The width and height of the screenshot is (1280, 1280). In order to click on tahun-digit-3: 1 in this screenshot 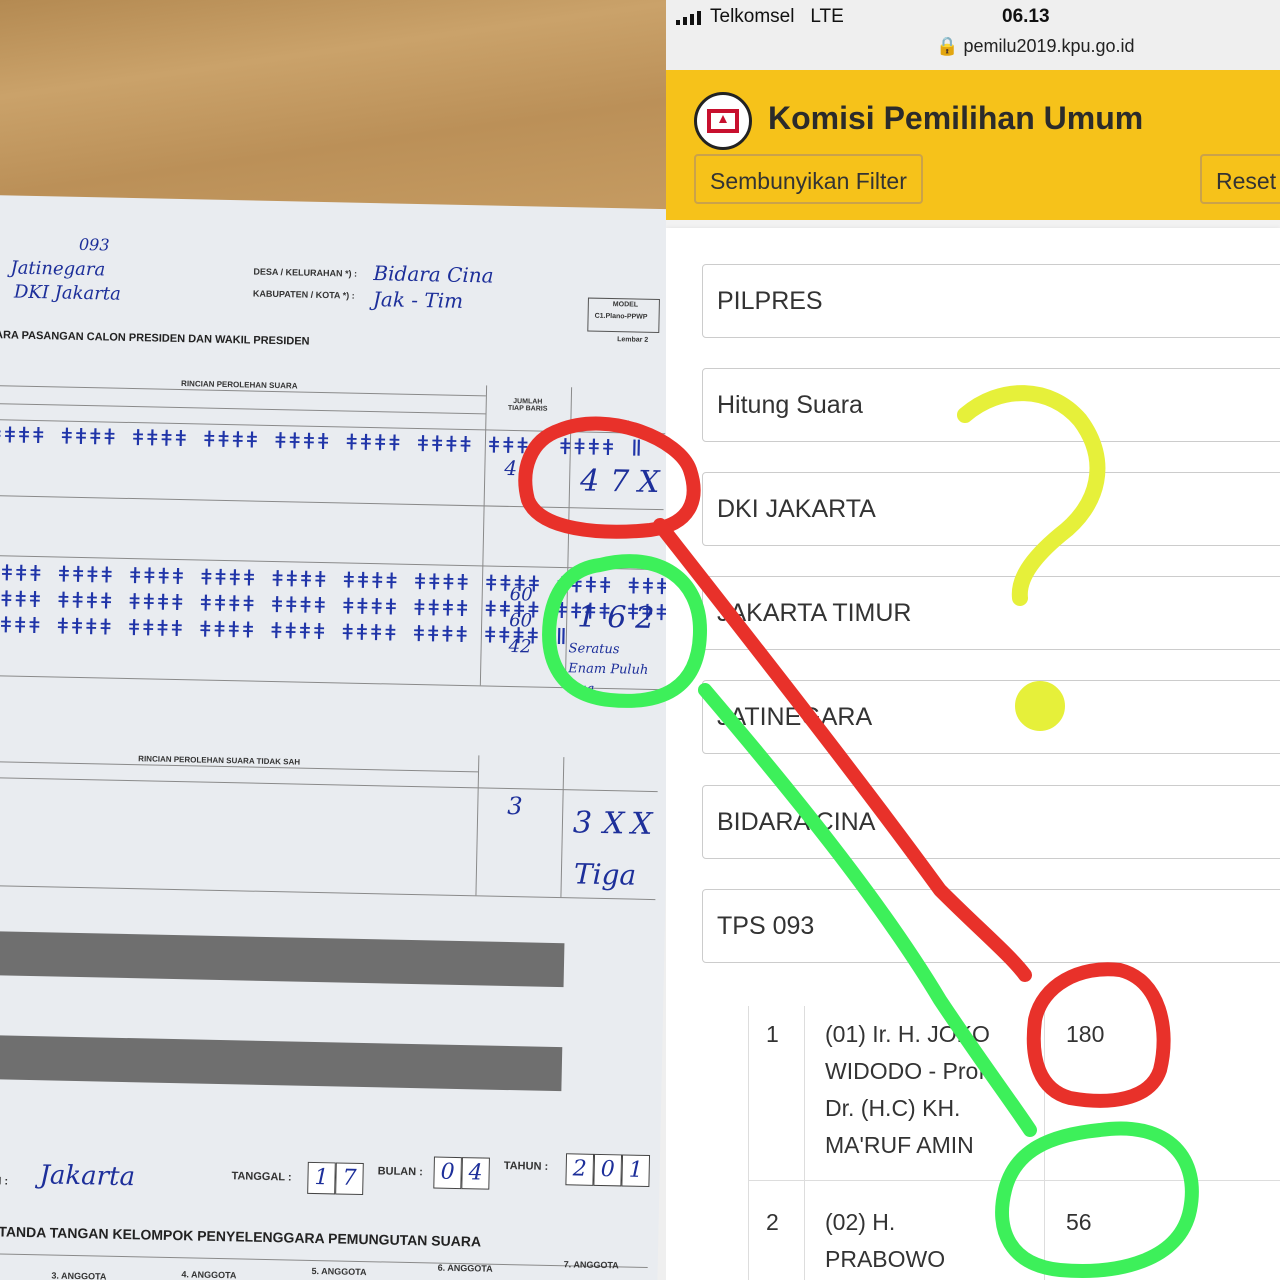, I will do `click(636, 1171)`.